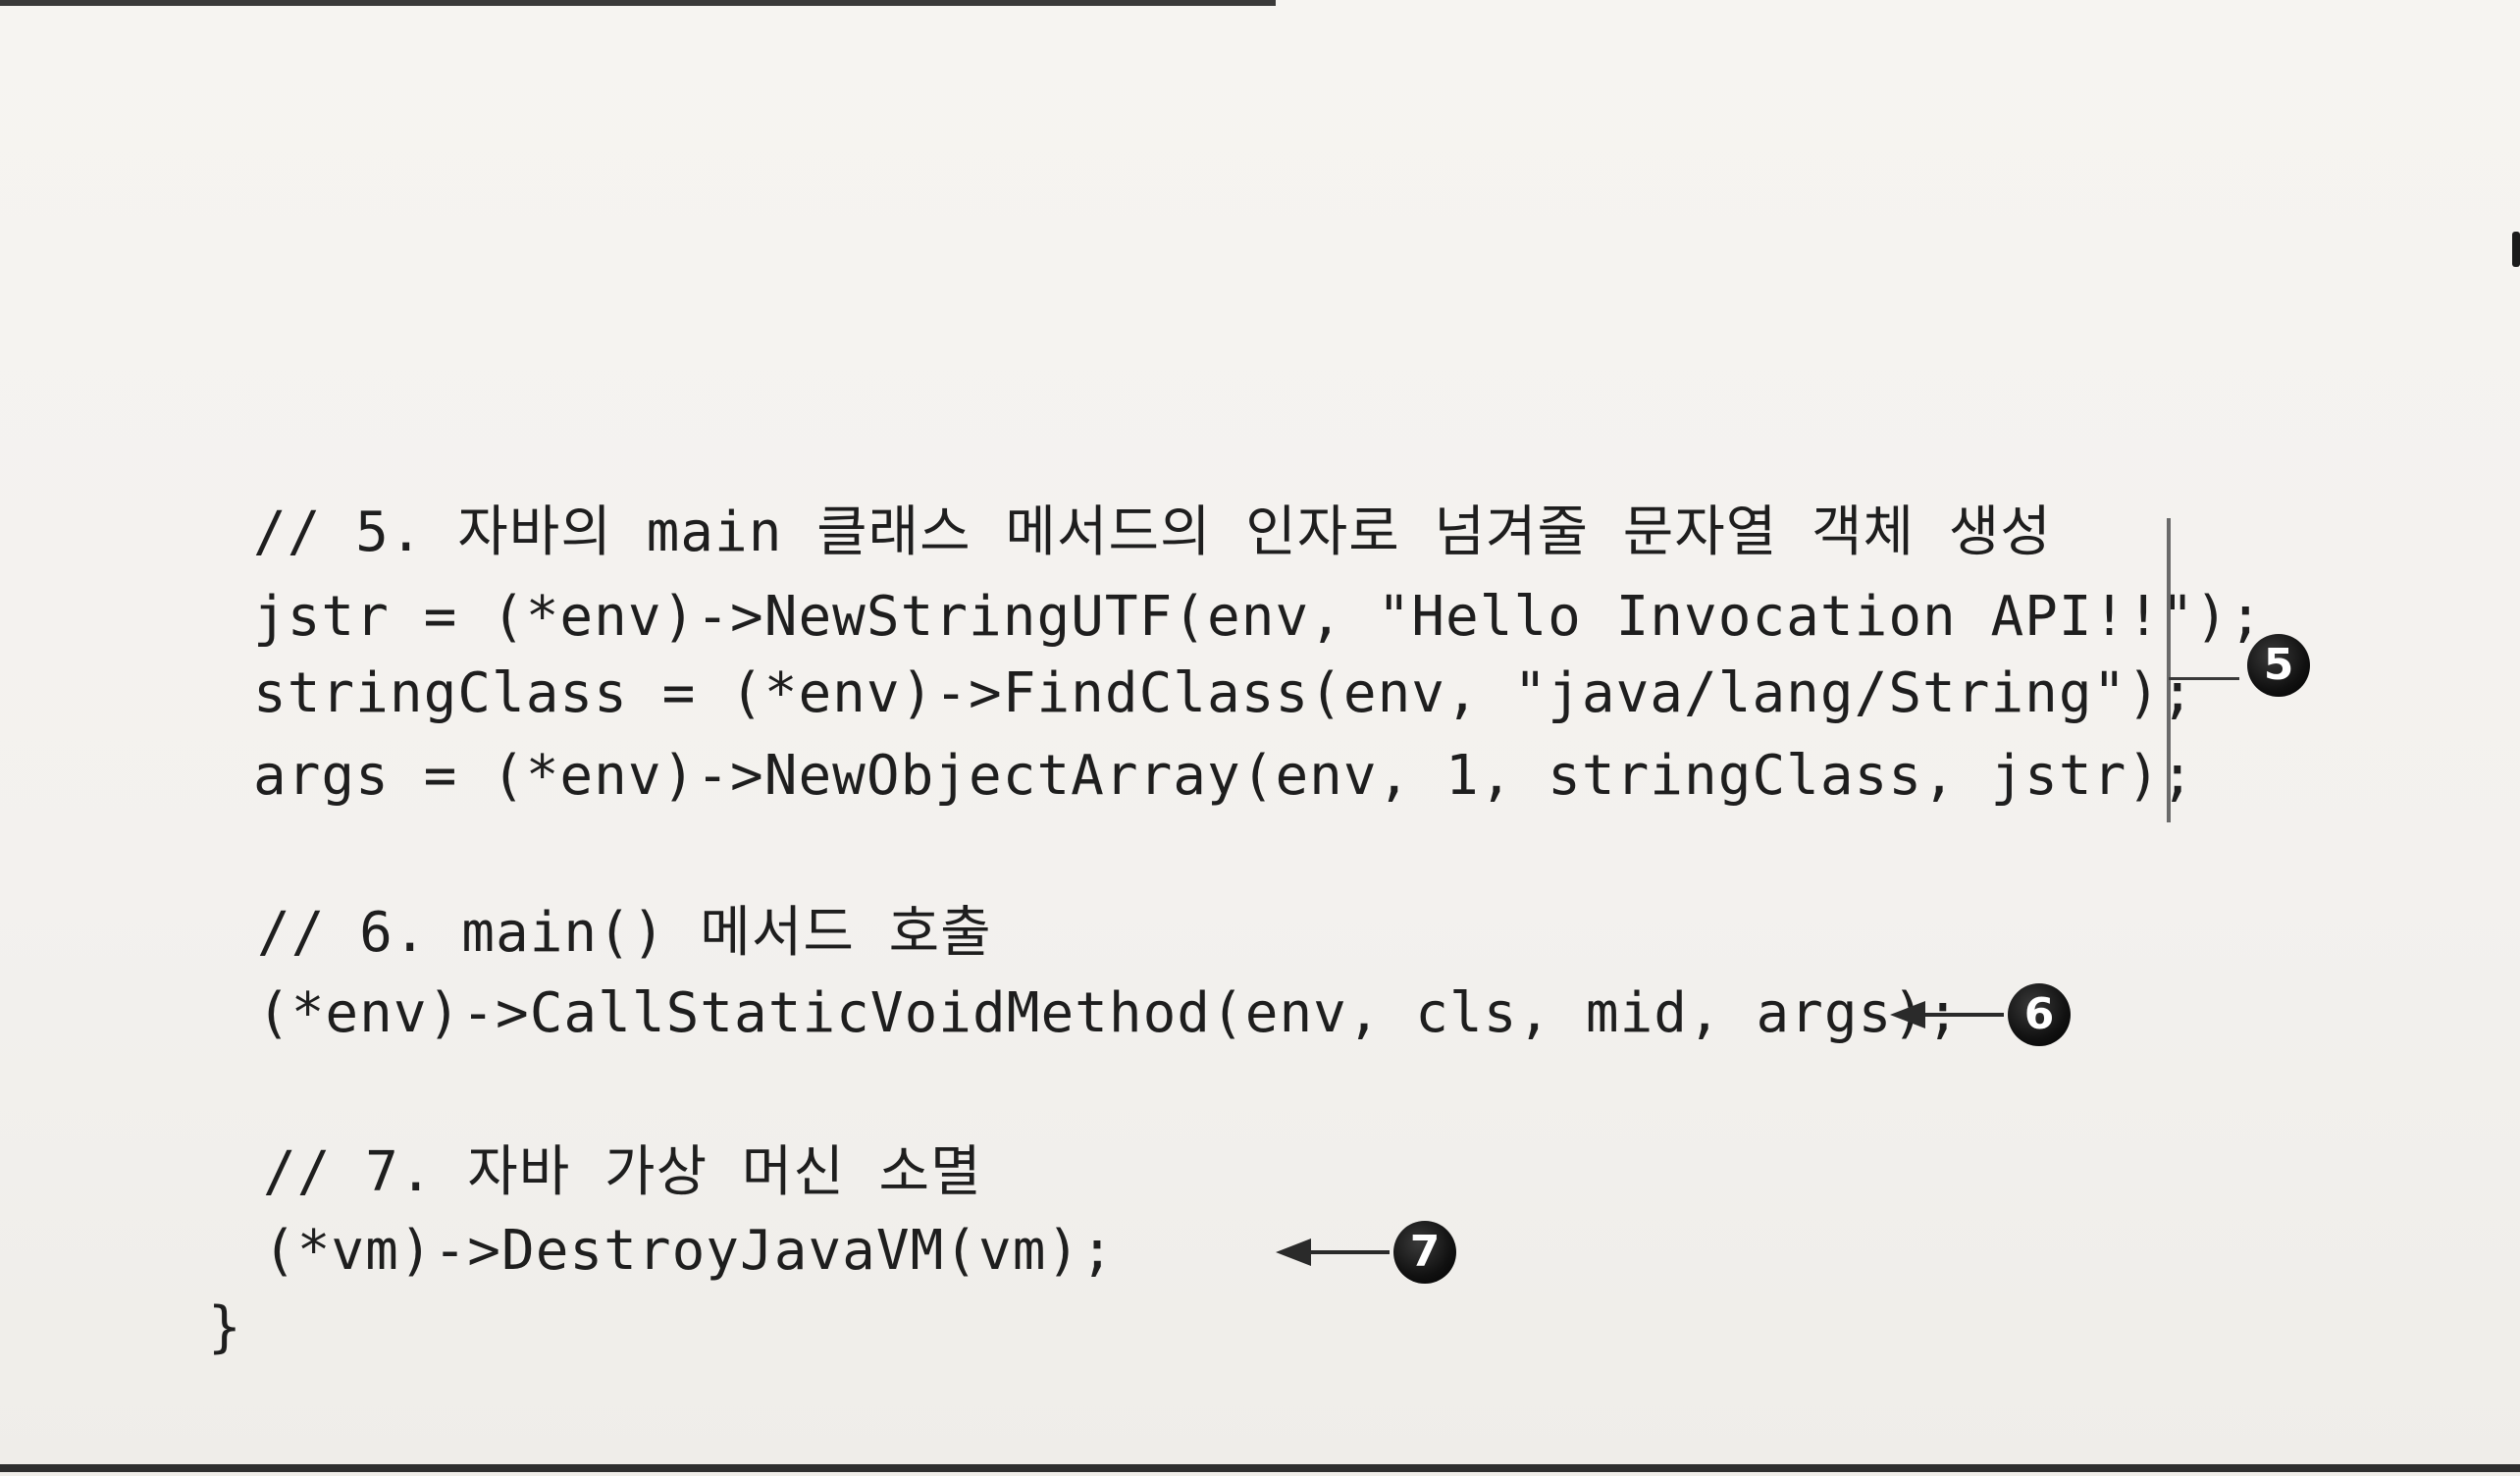  Describe the element at coordinates (638, 3) in the screenshot. I see `top-rule` at that location.